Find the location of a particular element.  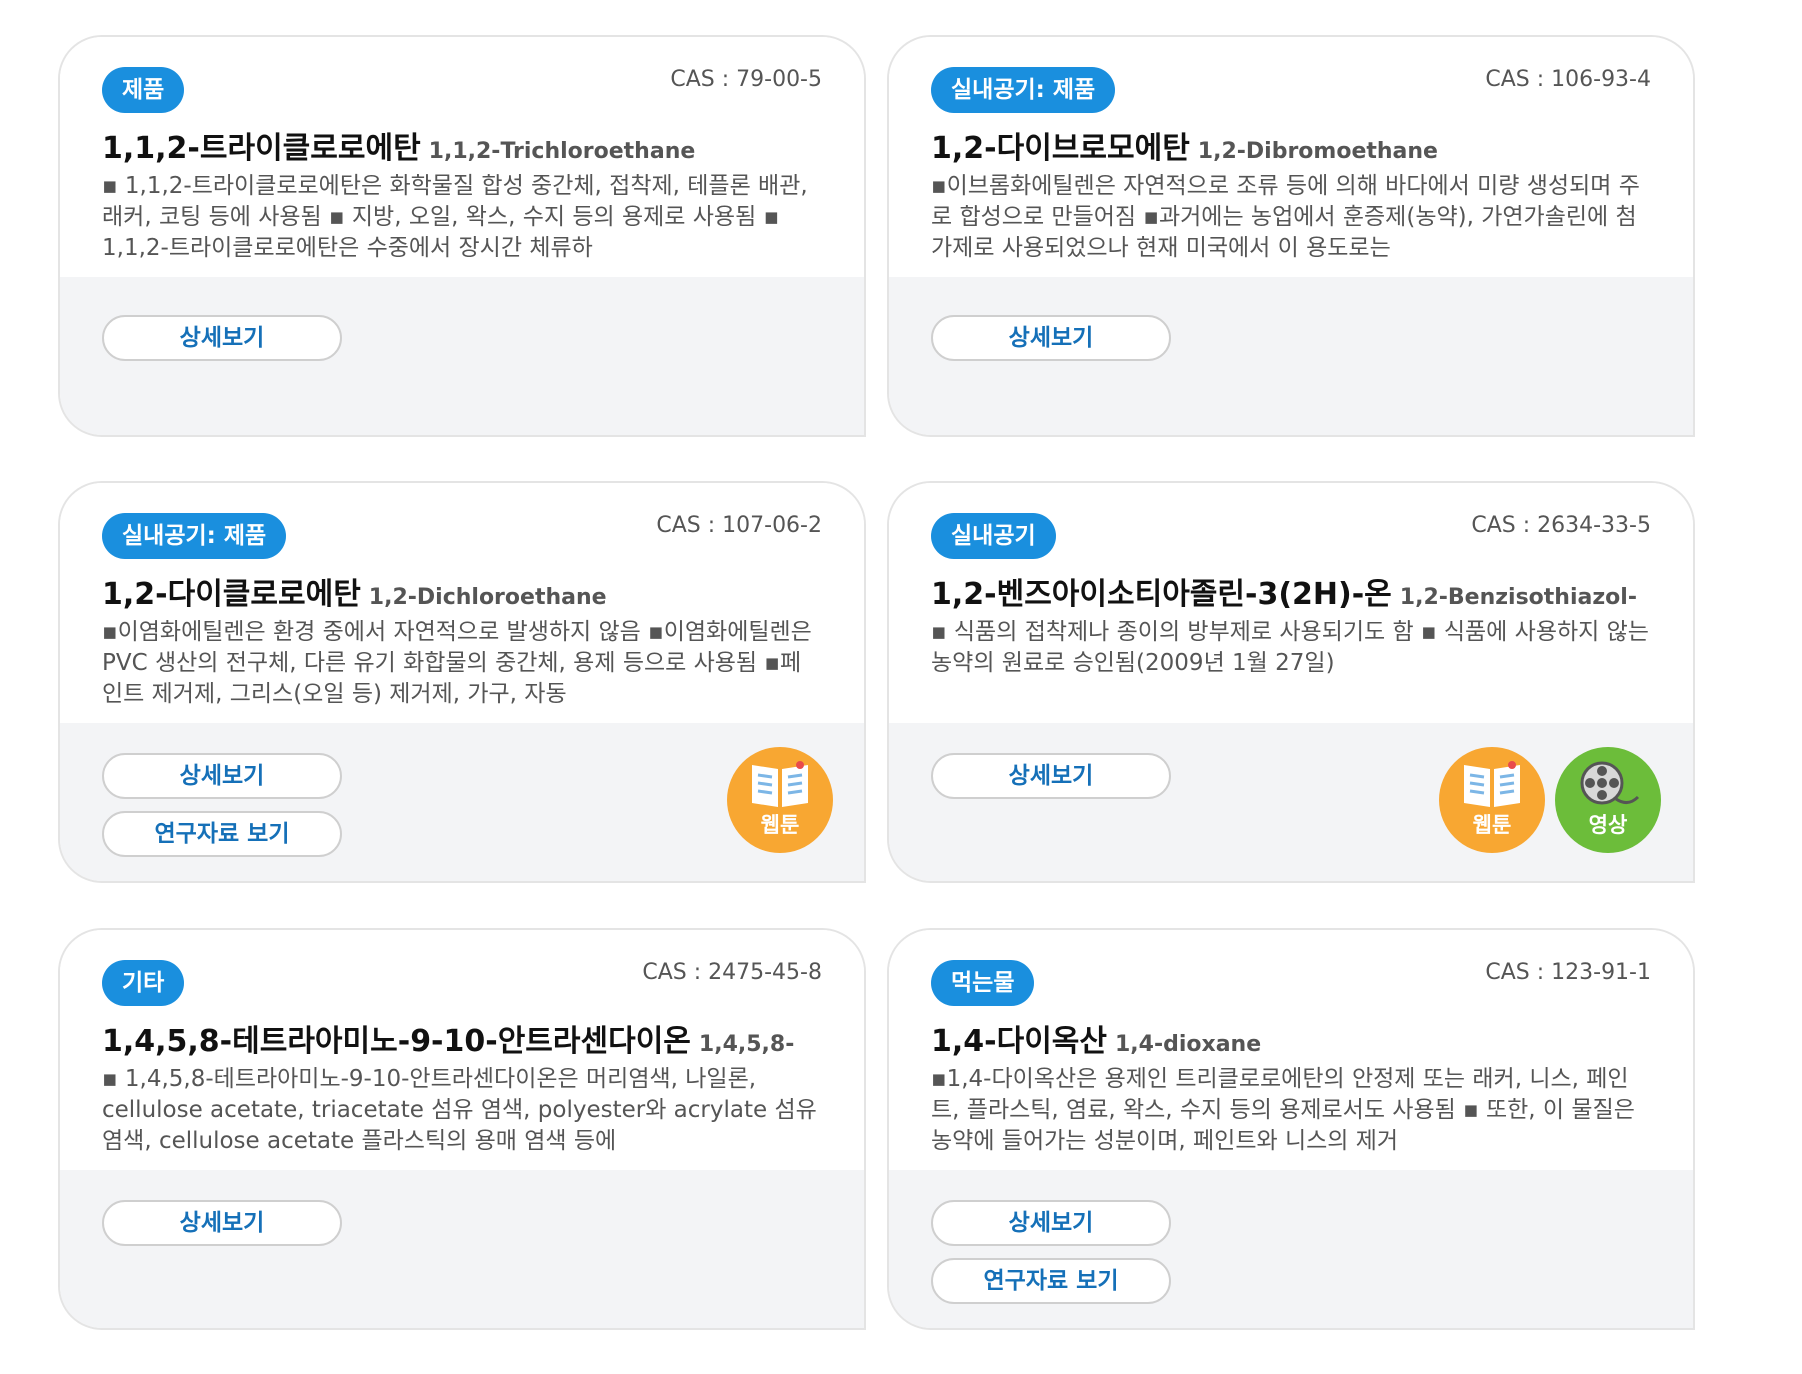

chemical-name-en: 1,2-Dichloroethane is located at coordinates (487, 597).